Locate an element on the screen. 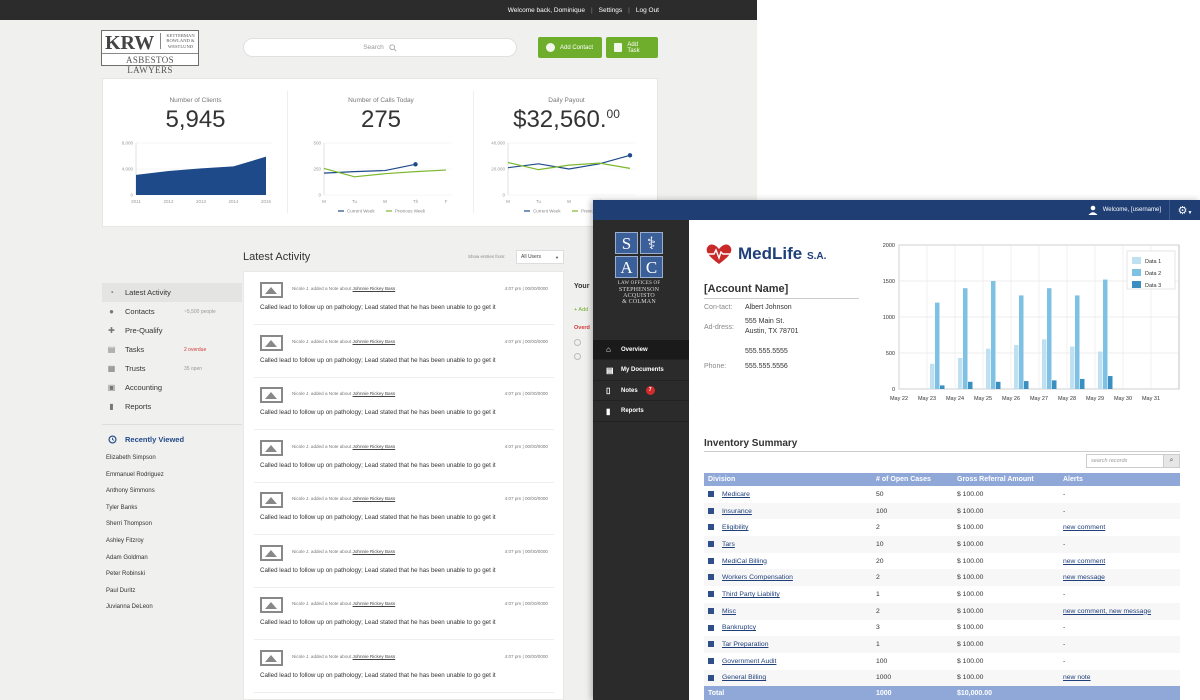 The width and height of the screenshot is (1200, 700). user-menu: Welcome, [username] is located at coordinates (1129, 210).